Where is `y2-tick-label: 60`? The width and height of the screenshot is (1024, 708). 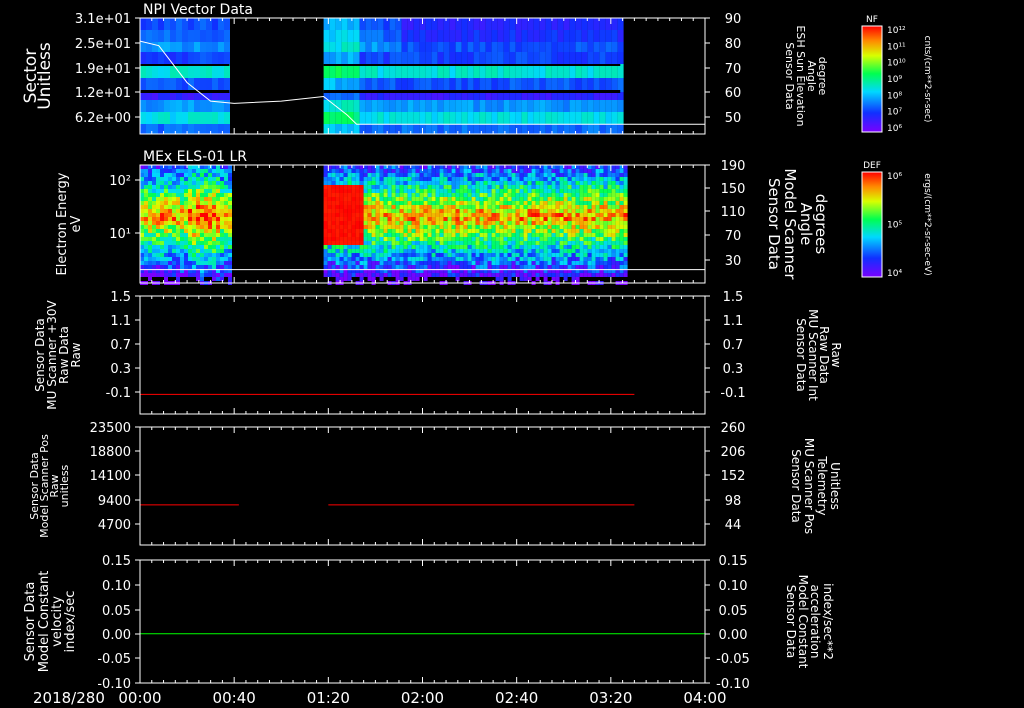
y2-tick-label: 60 is located at coordinates (733, 93).